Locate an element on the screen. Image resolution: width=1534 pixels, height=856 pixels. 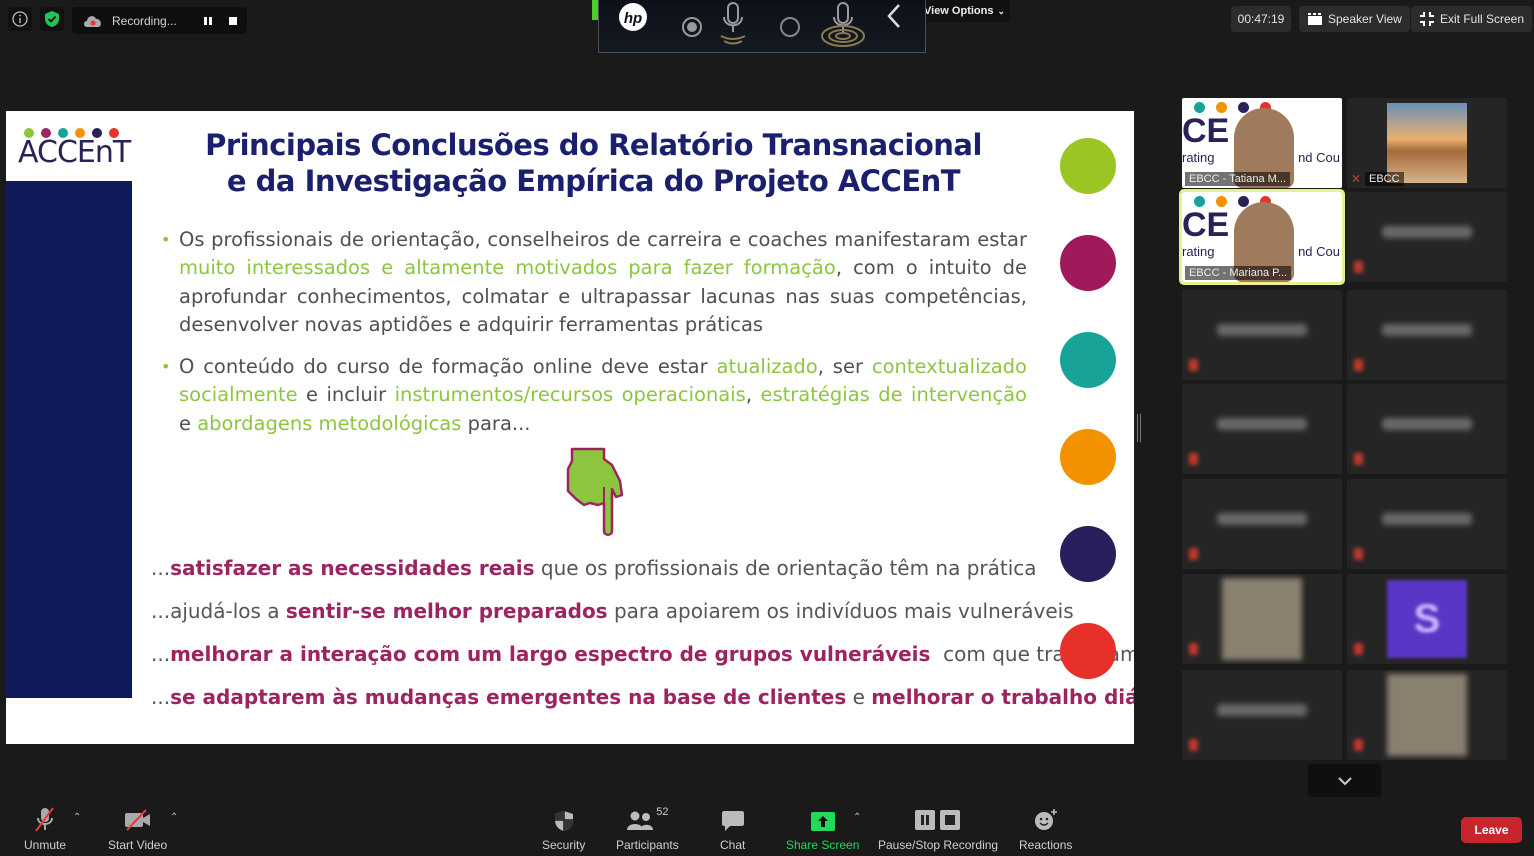
decorative-dots-column is located at coordinates (1088, 429).